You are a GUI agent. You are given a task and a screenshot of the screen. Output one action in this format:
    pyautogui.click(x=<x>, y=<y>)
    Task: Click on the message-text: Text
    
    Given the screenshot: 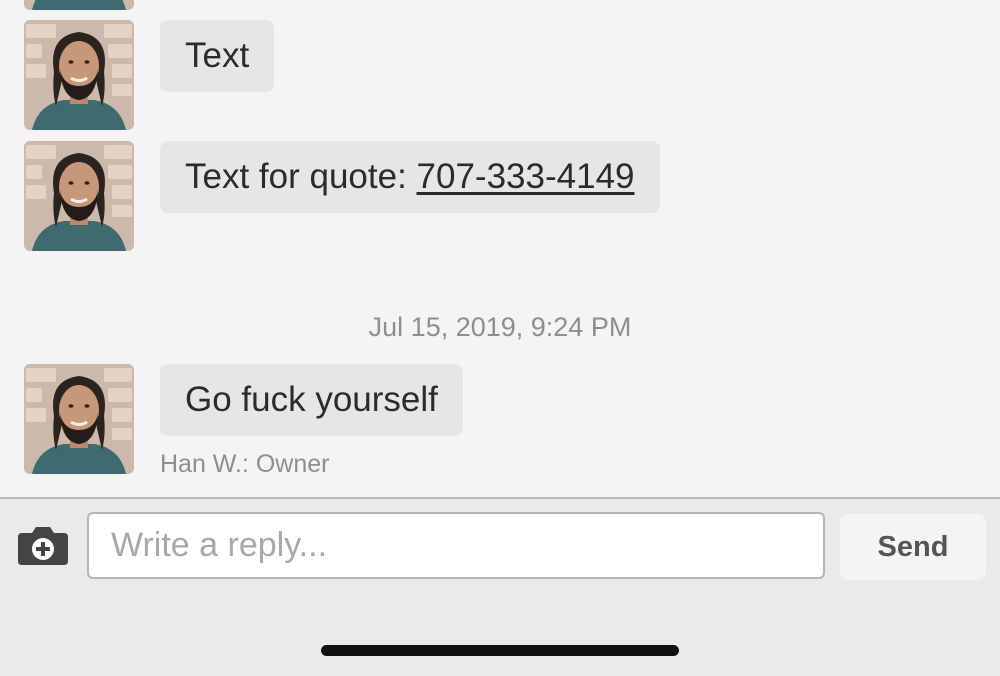 What is the action you would take?
    pyautogui.click(x=217, y=55)
    